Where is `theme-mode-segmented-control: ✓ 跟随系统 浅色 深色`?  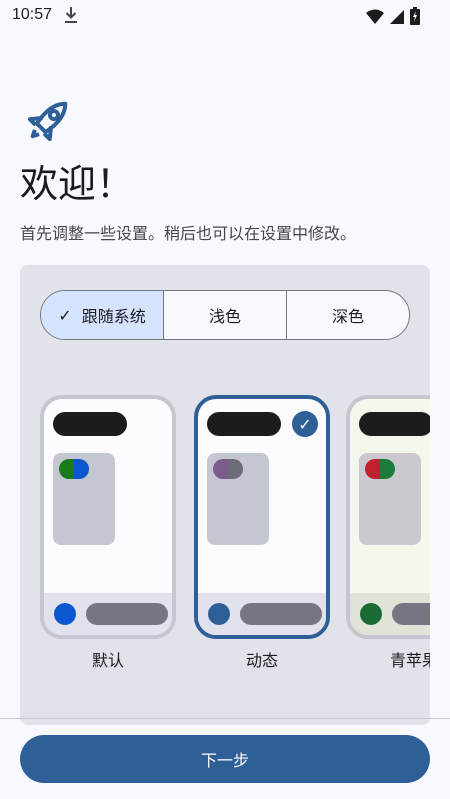
theme-mode-segmented-control: ✓ 跟随系统 浅色 深色 is located at coordinates (225, 315).